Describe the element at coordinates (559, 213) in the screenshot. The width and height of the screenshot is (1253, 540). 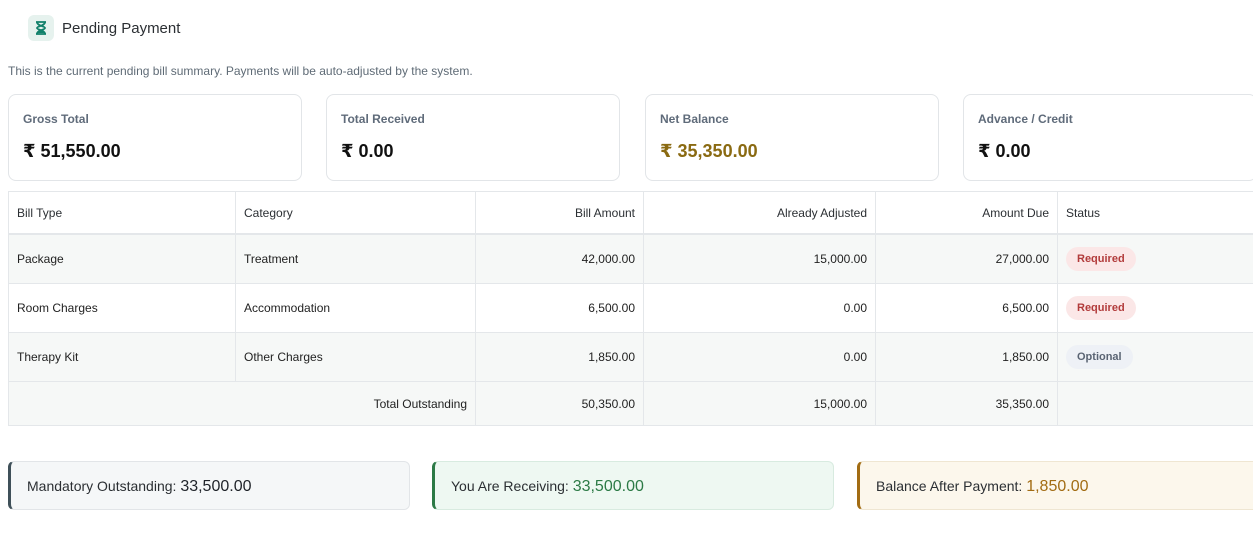
I see `column-header-bill-amount: Bill Amount` at that location.